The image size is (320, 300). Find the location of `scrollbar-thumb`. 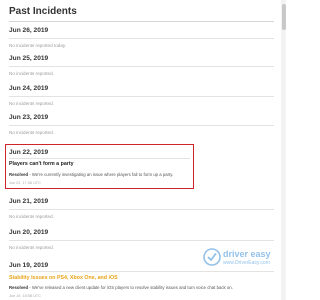

scrollbar-thumb is located at coordinates (283, 17).